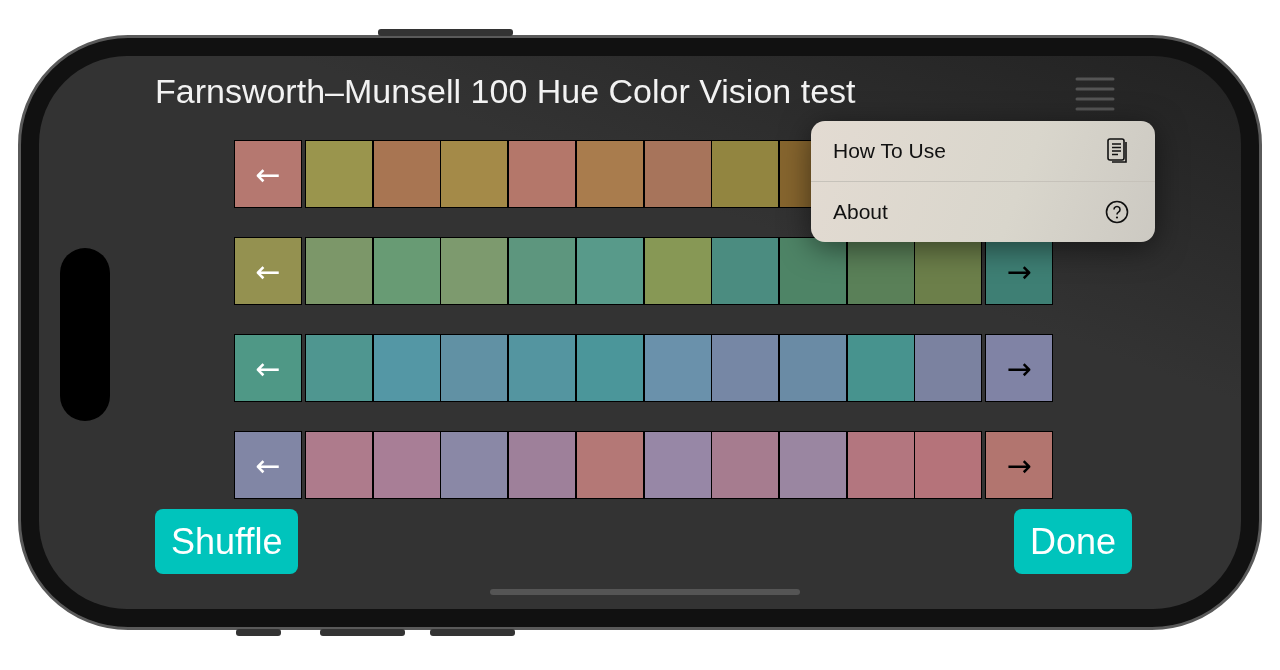  Describe the element at coordinates (1118, 151) in the screenshot. I see `document-icon` at that location.